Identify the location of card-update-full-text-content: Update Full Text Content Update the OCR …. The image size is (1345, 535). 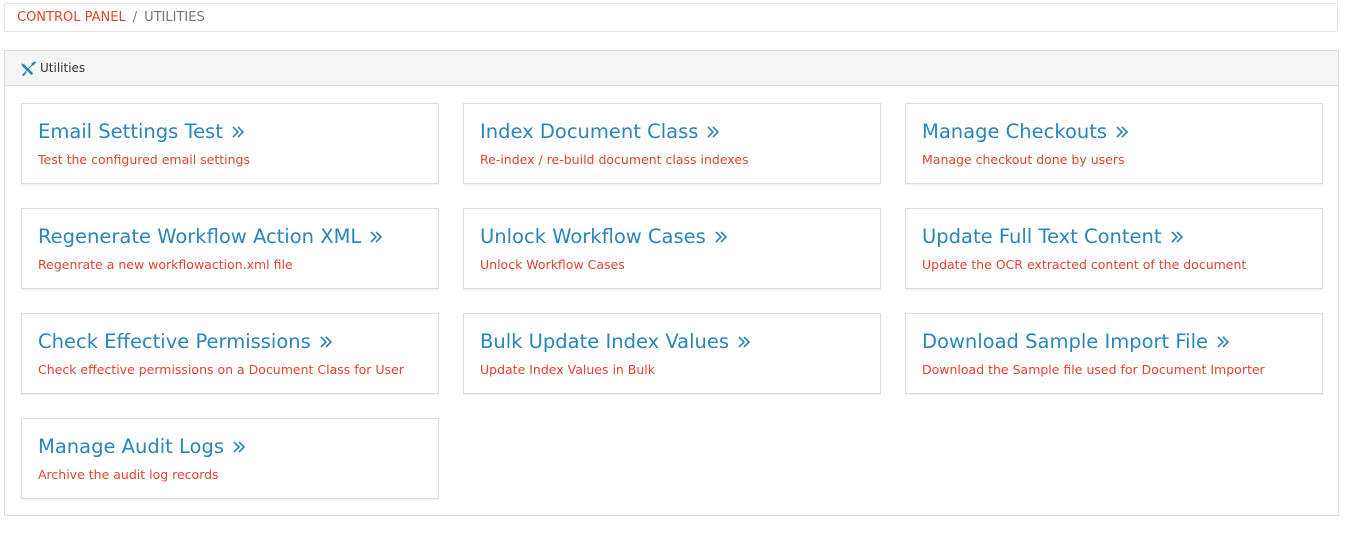
(1114, 248).